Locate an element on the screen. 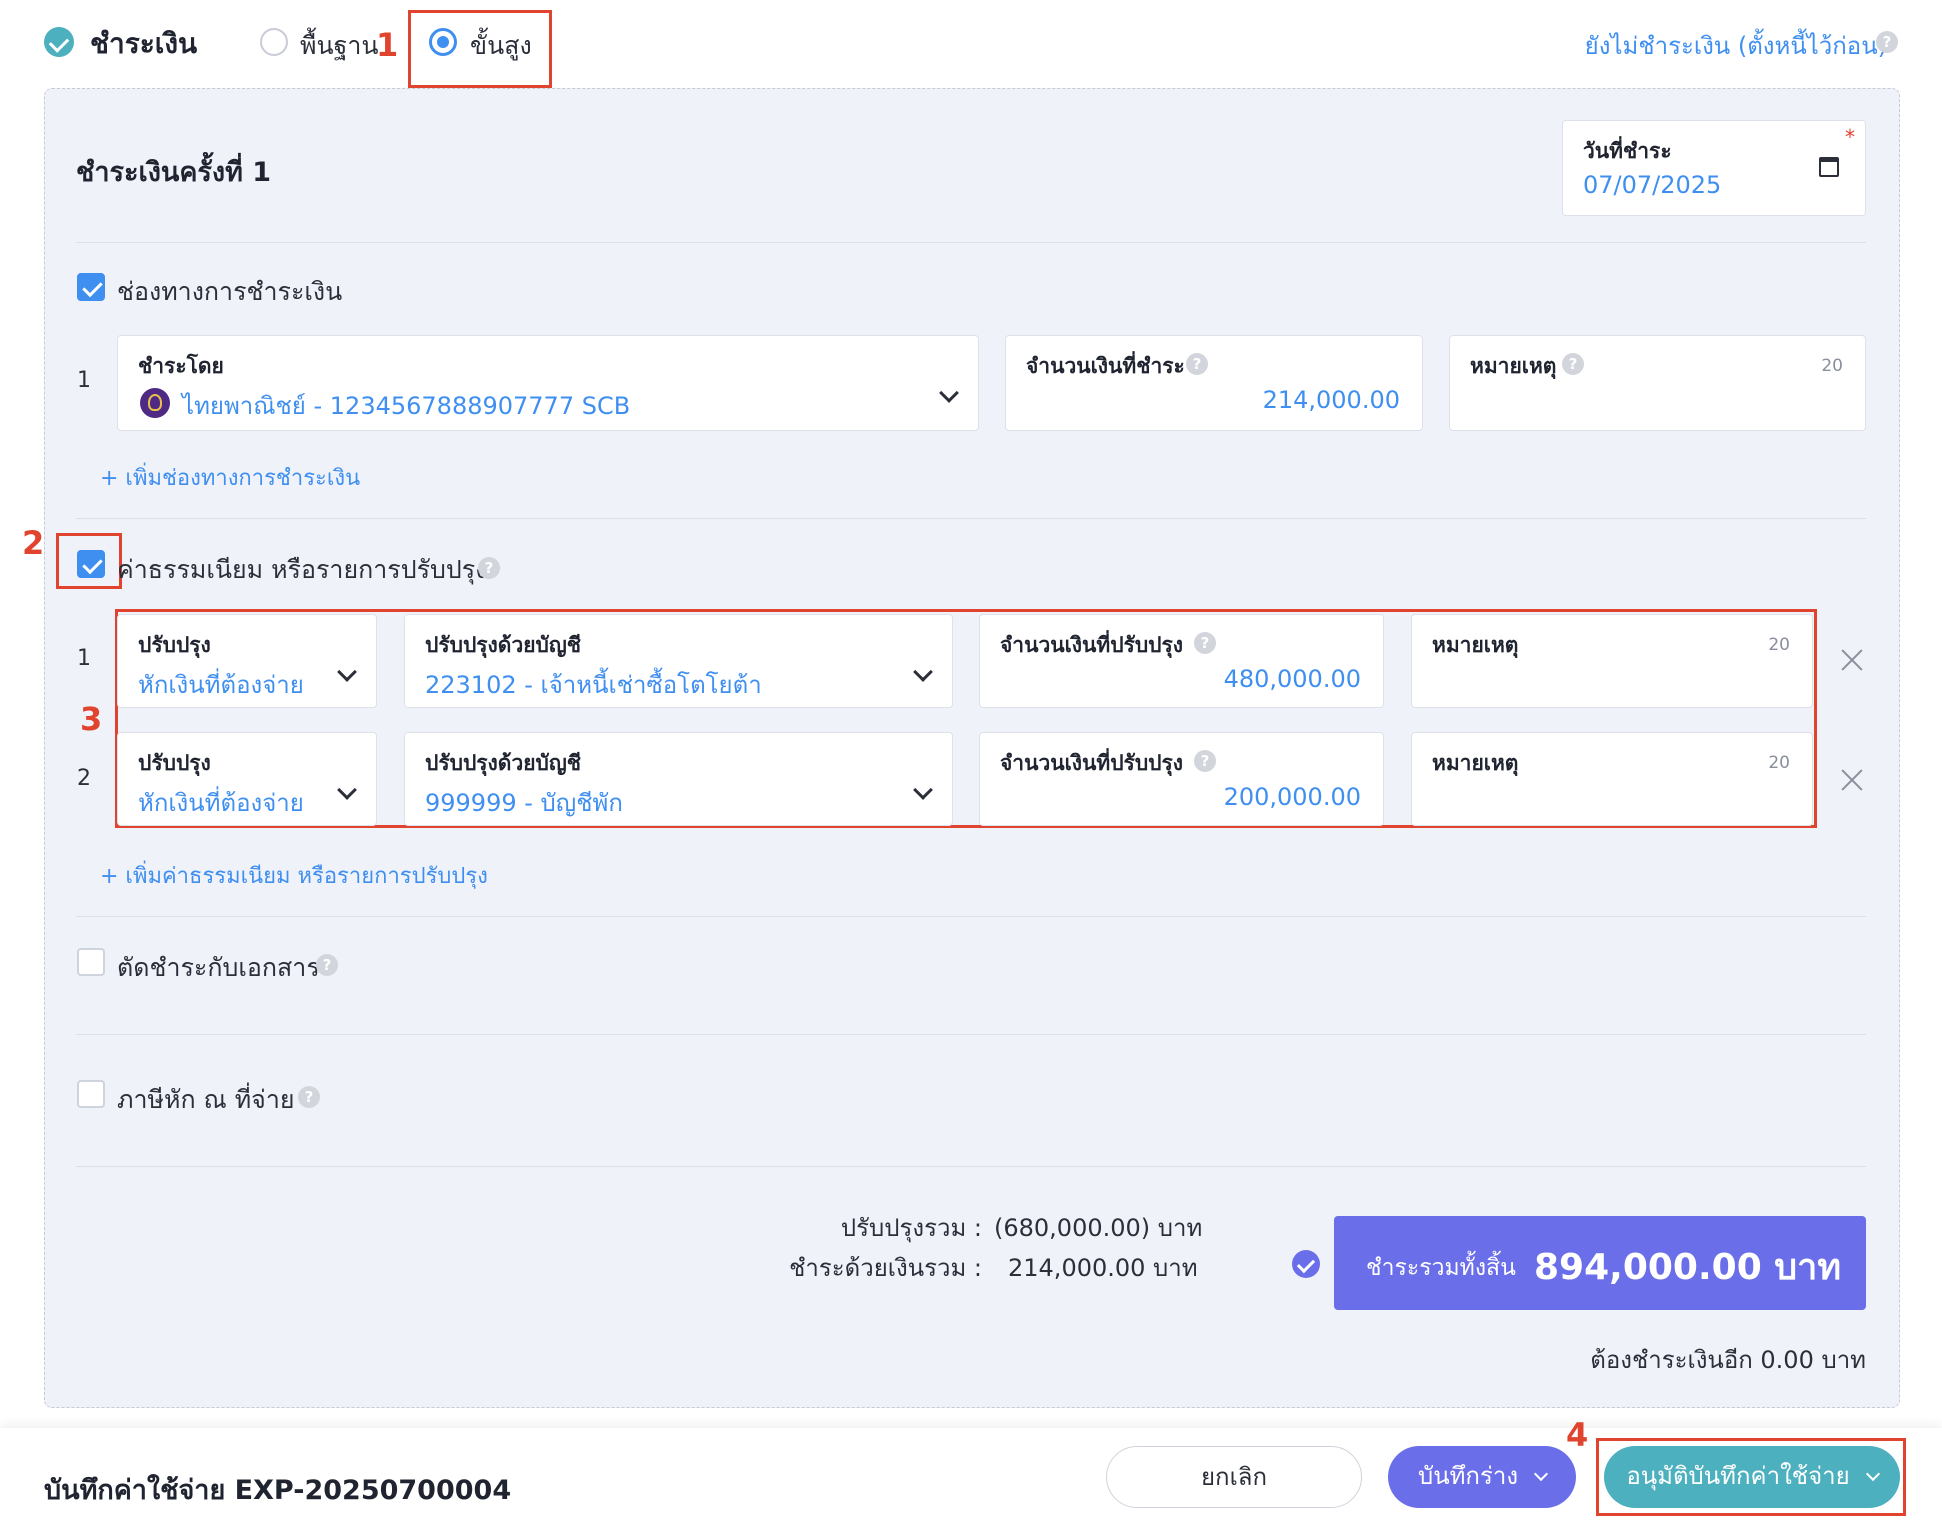 This screenshot has height=1520, width=1942. remaining-amount: ต้องชำระเงินอีก 0.00 บาท is located at coordinates (1728, 1360).